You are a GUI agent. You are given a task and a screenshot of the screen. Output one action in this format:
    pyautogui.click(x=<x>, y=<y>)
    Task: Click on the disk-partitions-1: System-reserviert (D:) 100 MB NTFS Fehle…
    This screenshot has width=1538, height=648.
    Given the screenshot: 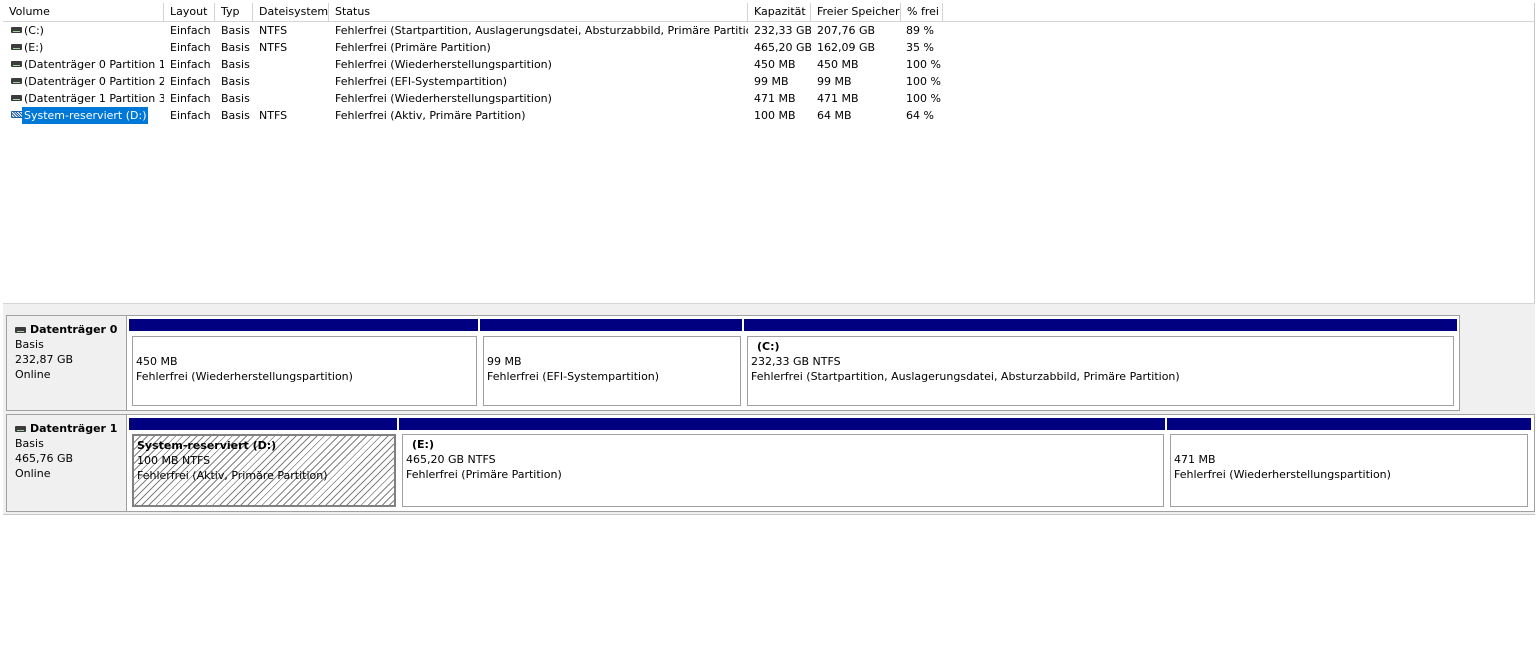 What is the action you would take?
    pyautogui.click(x=830, y=463)
    